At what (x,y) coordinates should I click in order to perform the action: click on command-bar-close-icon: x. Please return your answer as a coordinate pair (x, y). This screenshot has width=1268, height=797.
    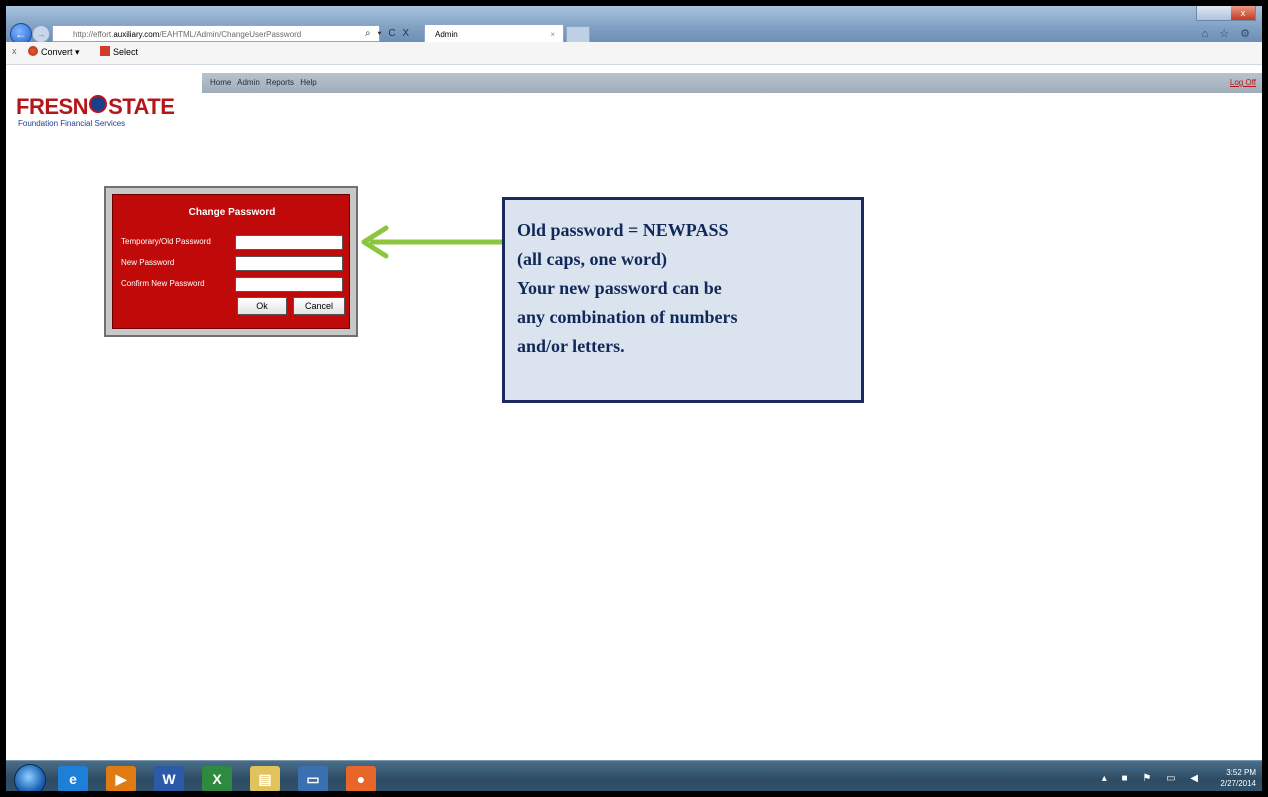
    Looking at the image, I should click on (14, 51).